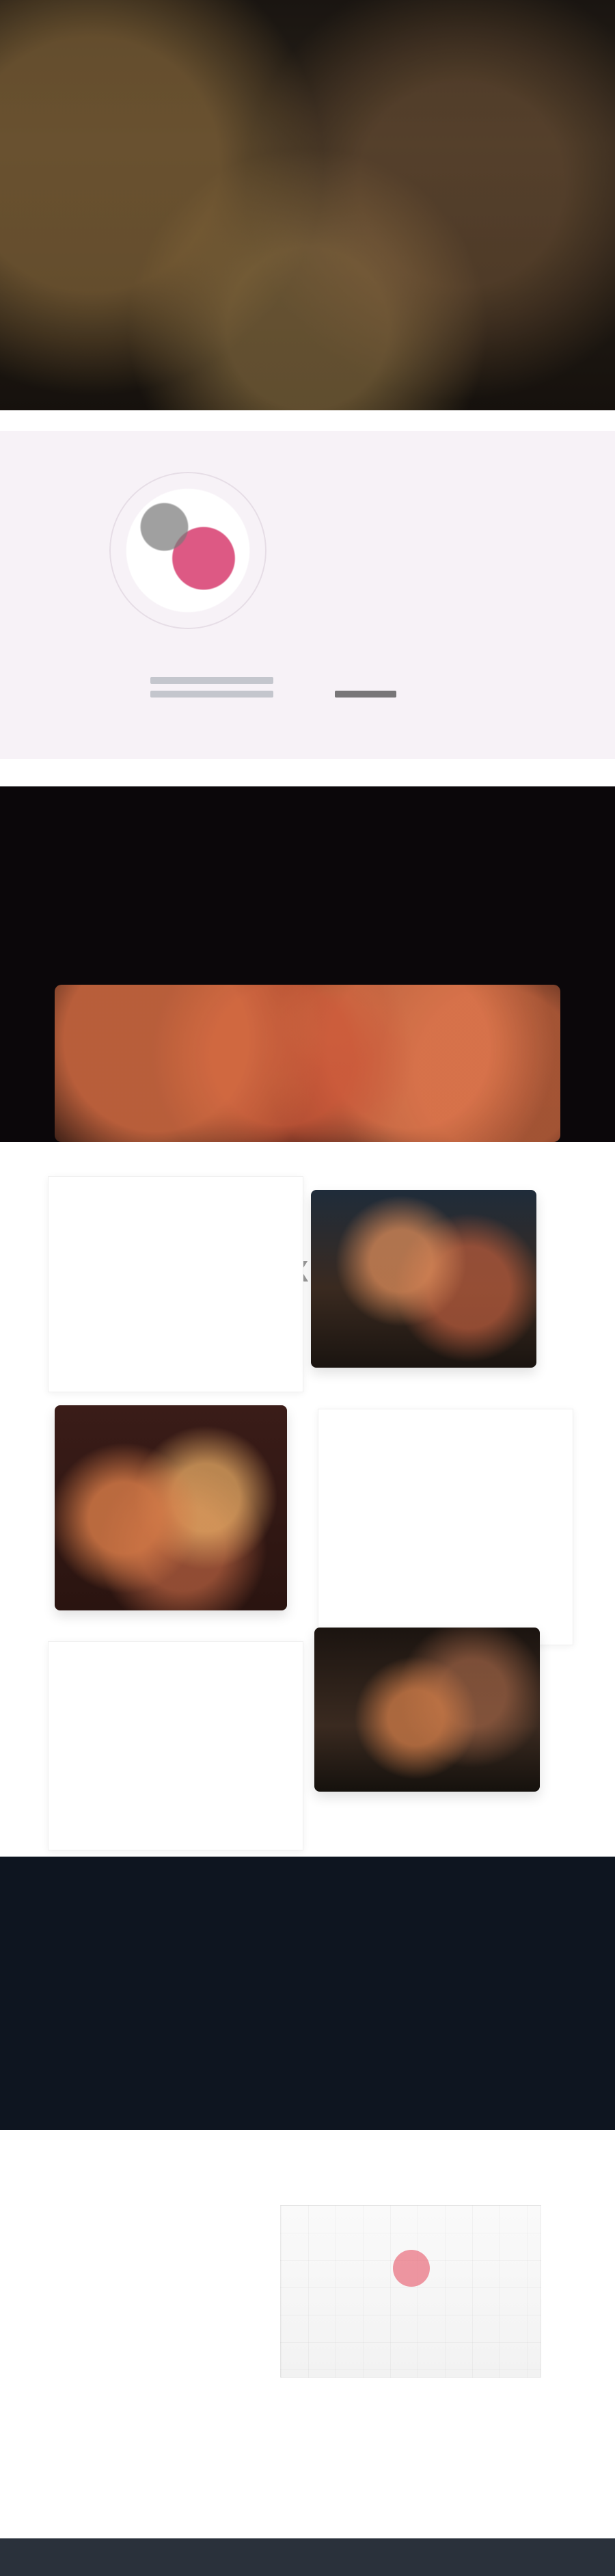 The image size is (615, 2576). I want to click on logo-caption-placeholder, so click(211, 687).